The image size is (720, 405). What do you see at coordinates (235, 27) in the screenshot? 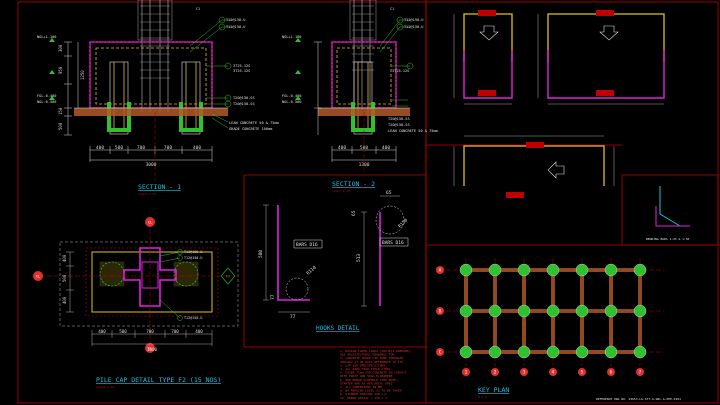
I see `sec1-note-2: T12@150-U` at bounding box center [235, 27].